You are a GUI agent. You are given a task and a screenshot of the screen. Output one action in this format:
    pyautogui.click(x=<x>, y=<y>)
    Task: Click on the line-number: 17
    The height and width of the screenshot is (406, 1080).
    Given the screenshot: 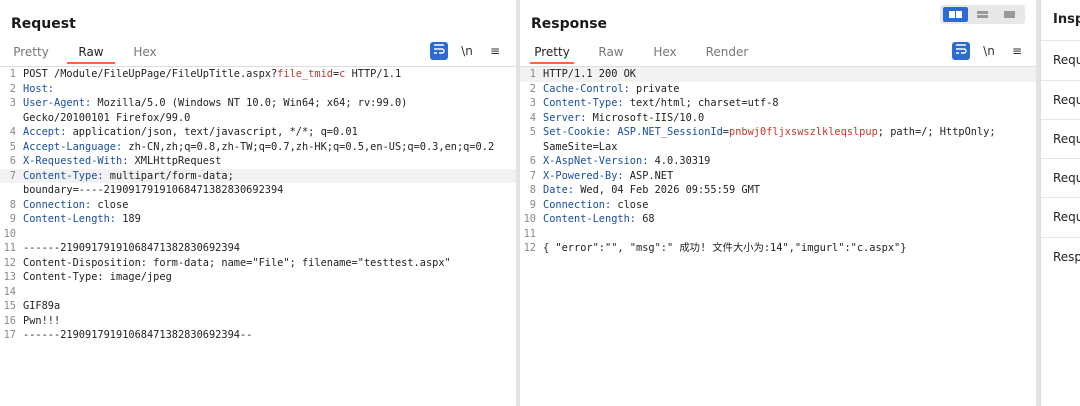 What is the action you would take?
    pyautogui.click(x=9, y=335)
    